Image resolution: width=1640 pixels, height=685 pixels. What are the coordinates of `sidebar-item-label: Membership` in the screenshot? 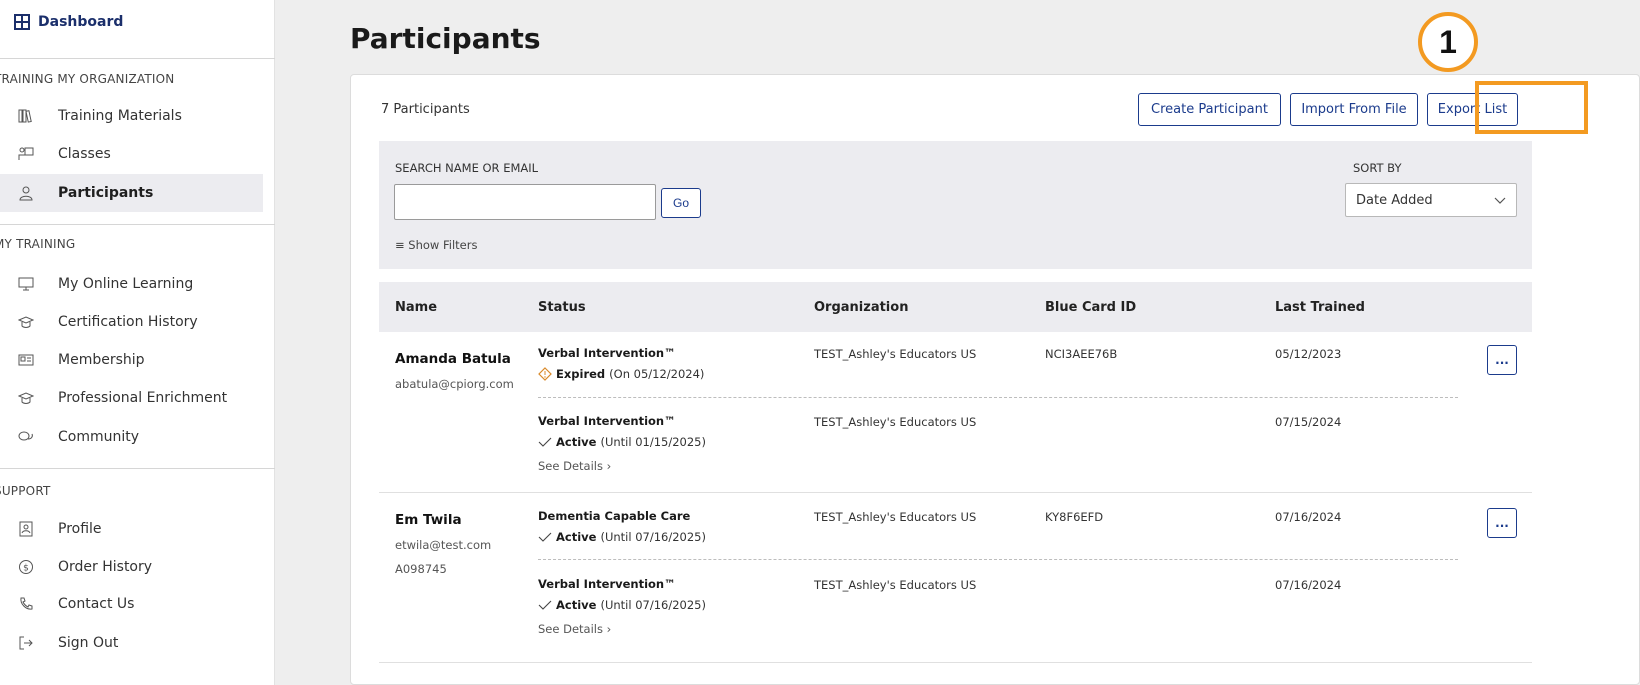 It's located at (101, 360).